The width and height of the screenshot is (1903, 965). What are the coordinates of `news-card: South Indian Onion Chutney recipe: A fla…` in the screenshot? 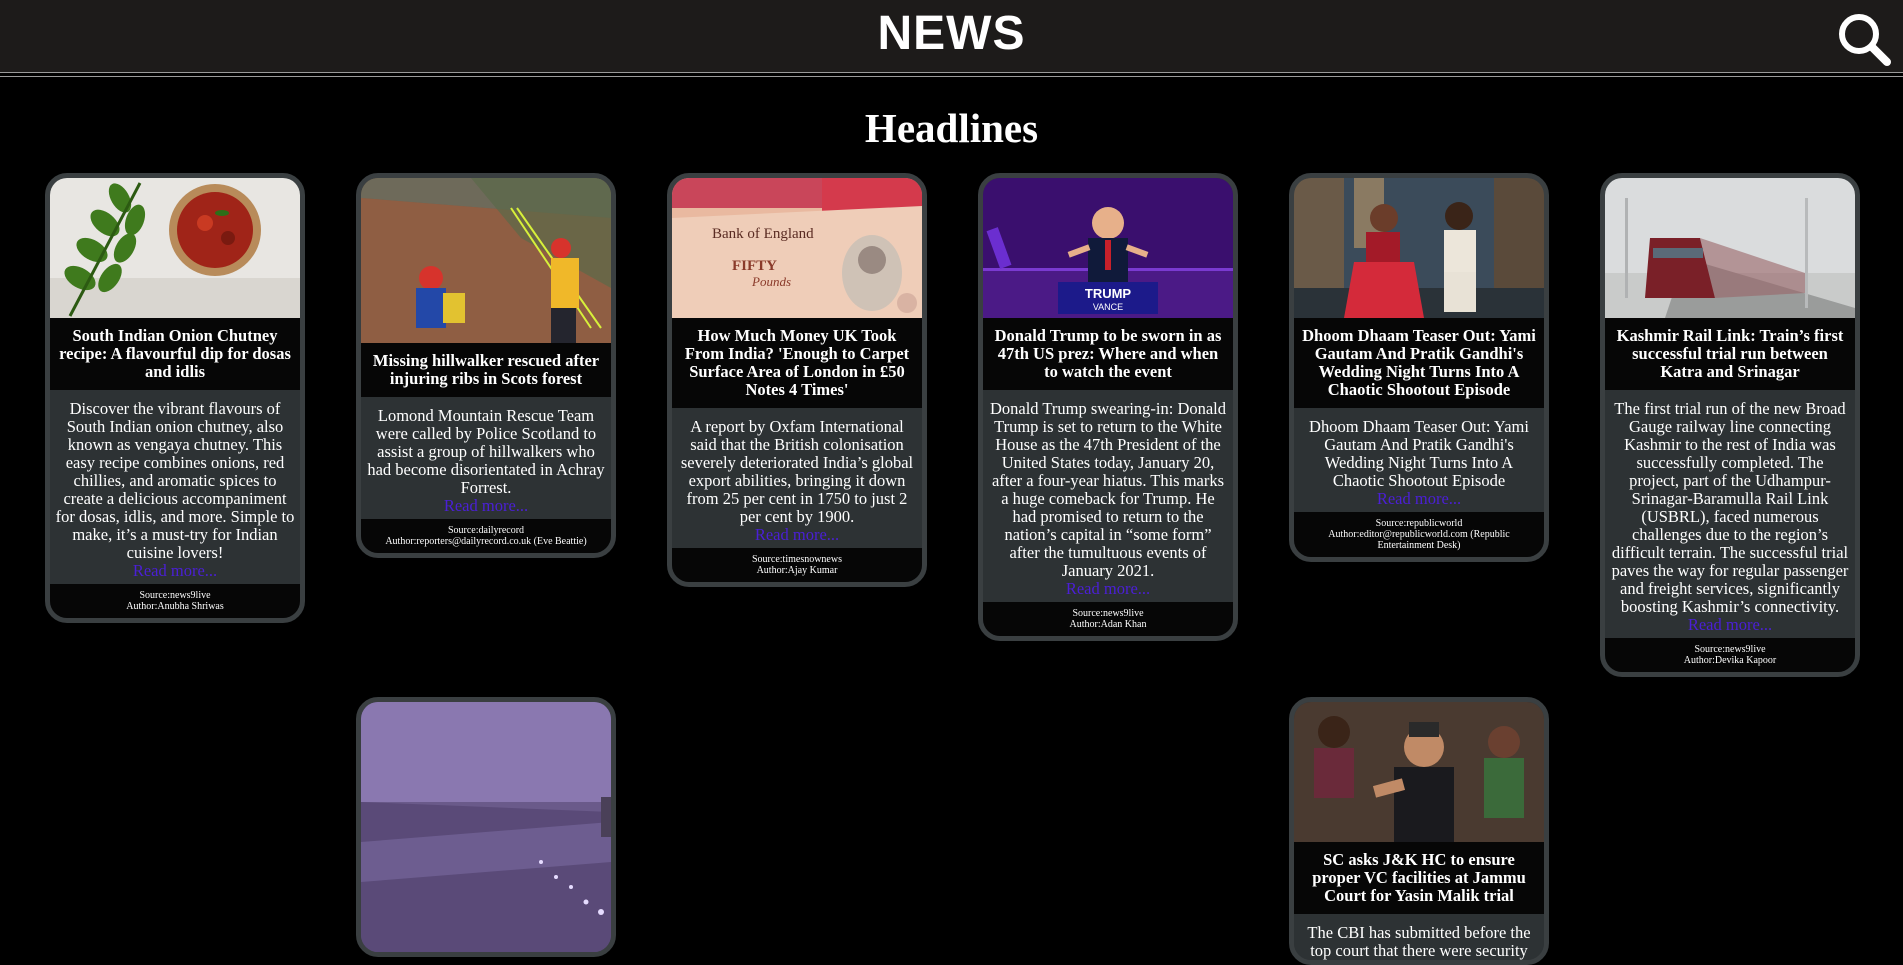 It's located at (175, 398).